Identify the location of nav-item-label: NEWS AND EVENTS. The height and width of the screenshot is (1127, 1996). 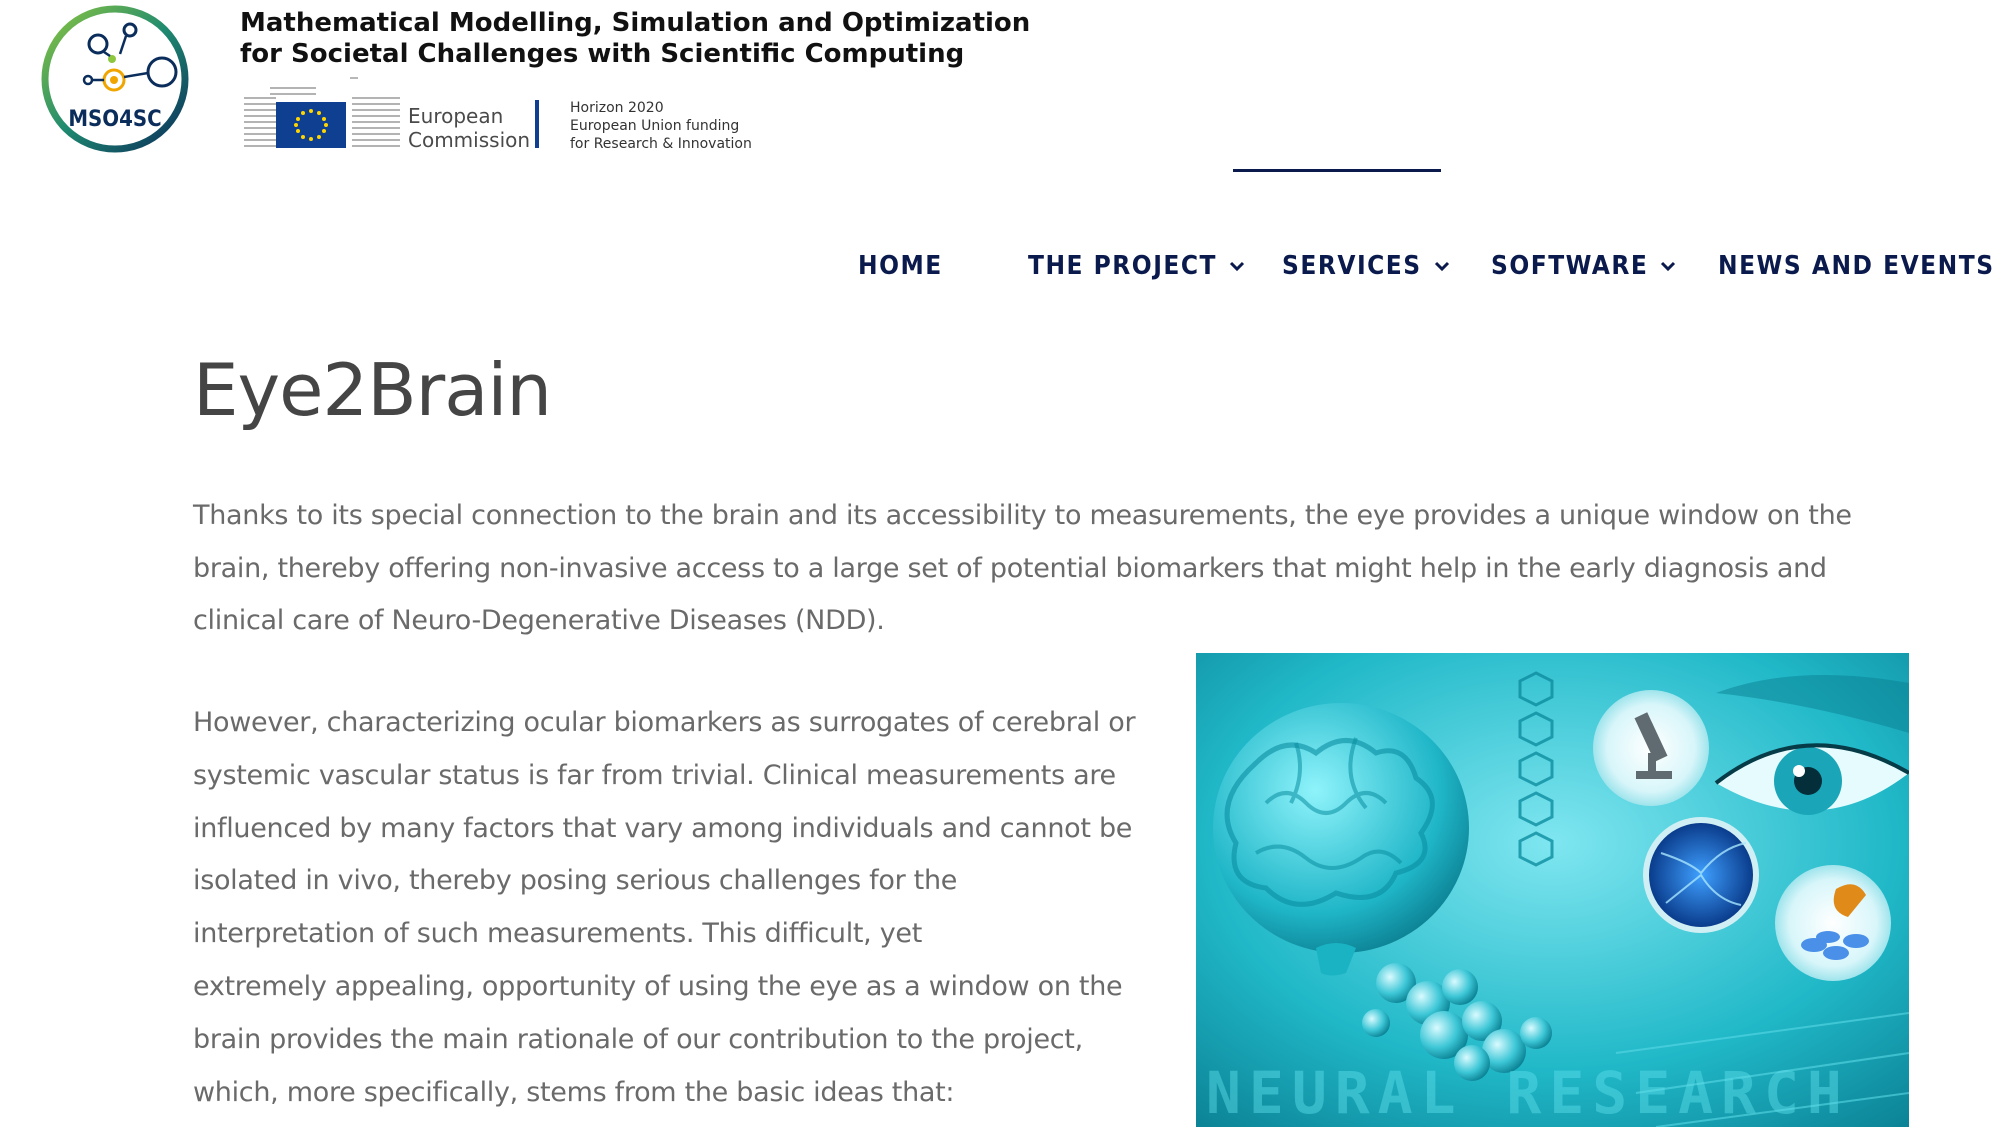
(1856, 266).